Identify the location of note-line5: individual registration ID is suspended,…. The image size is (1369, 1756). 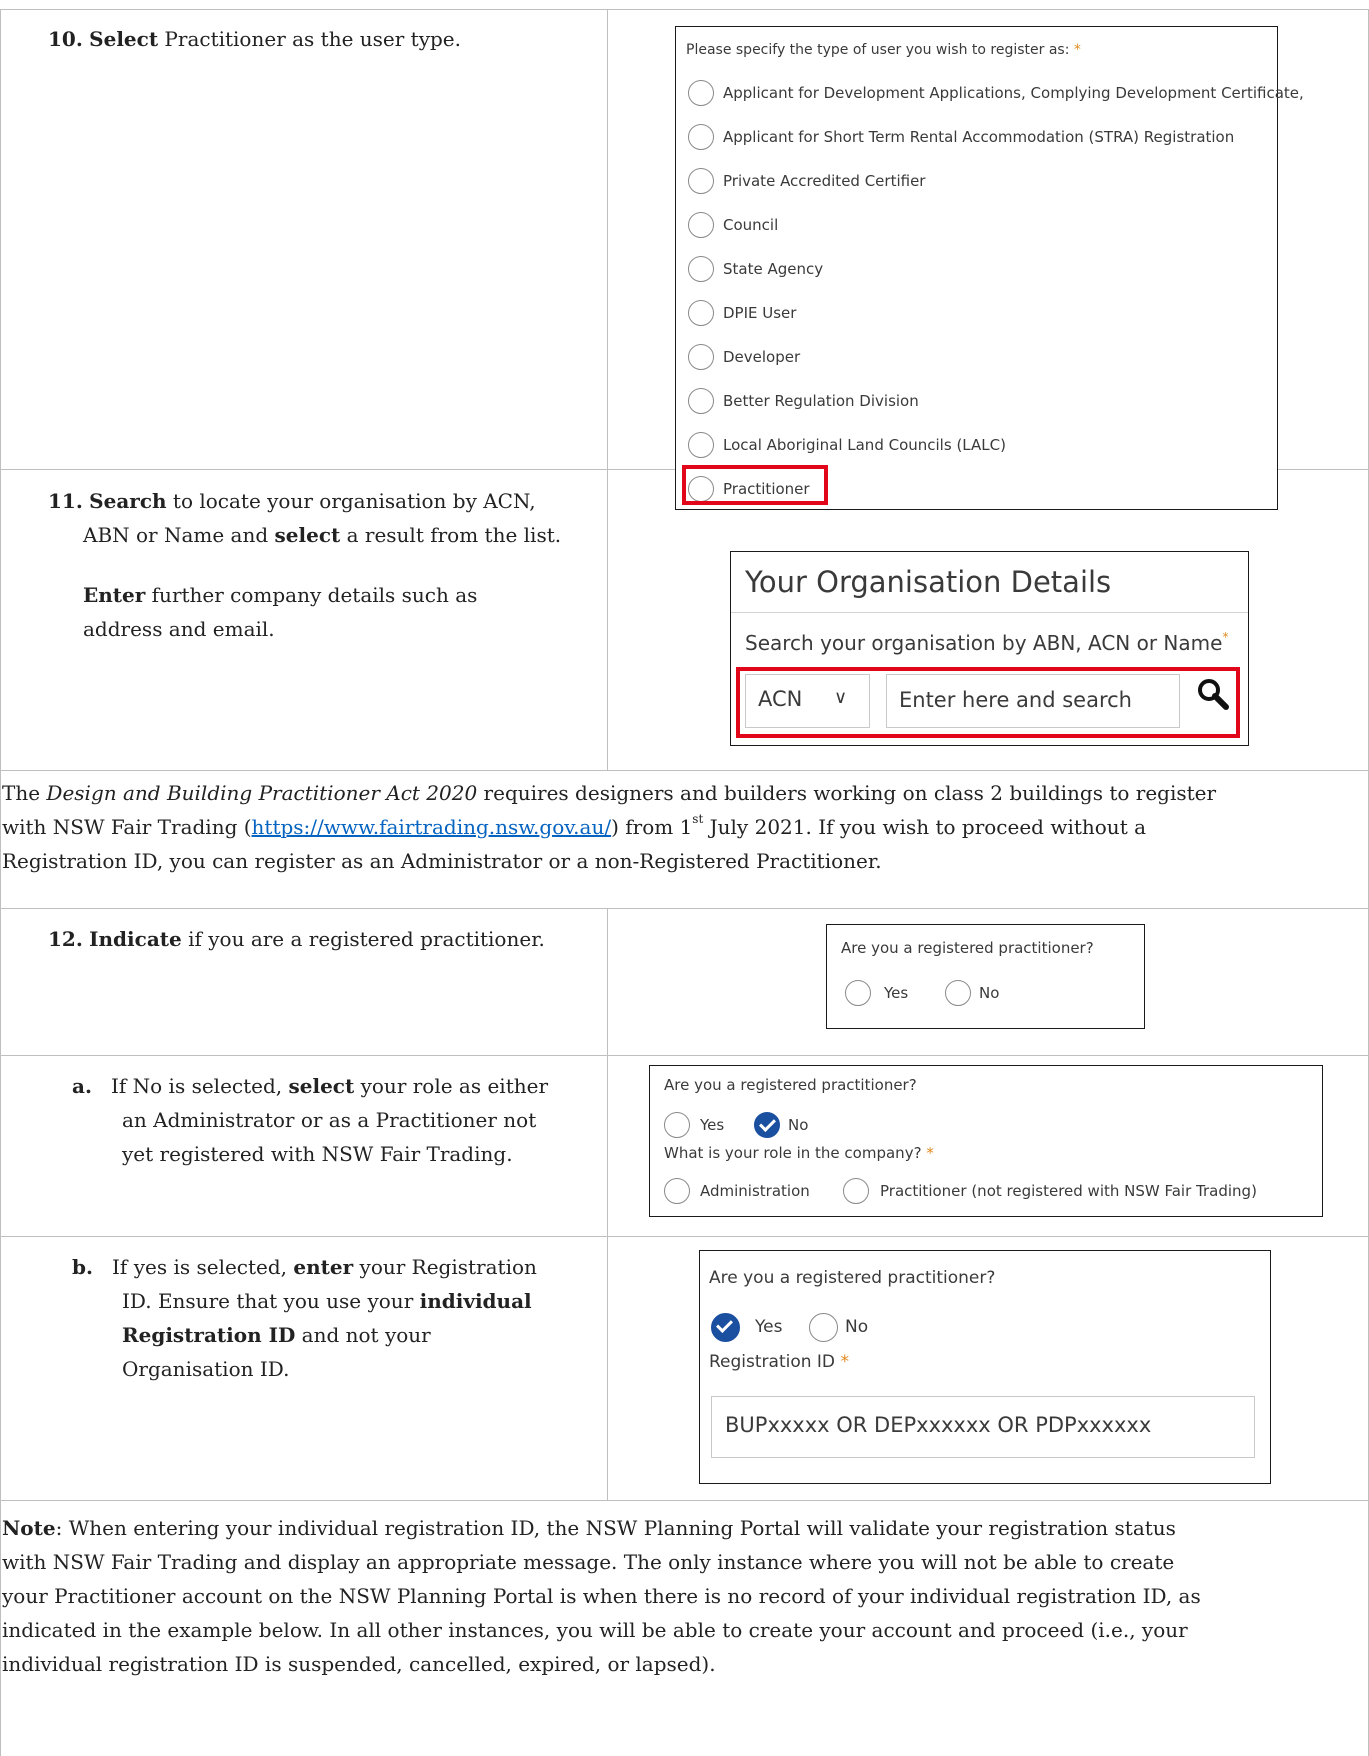
(359, 1664).